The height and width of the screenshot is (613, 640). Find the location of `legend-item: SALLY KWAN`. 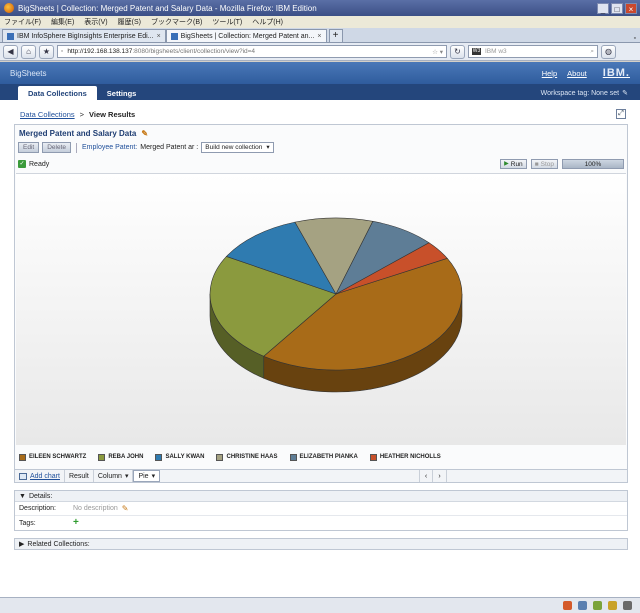

legend-item: SALLY KWAN is located at coordinates (179, 457).